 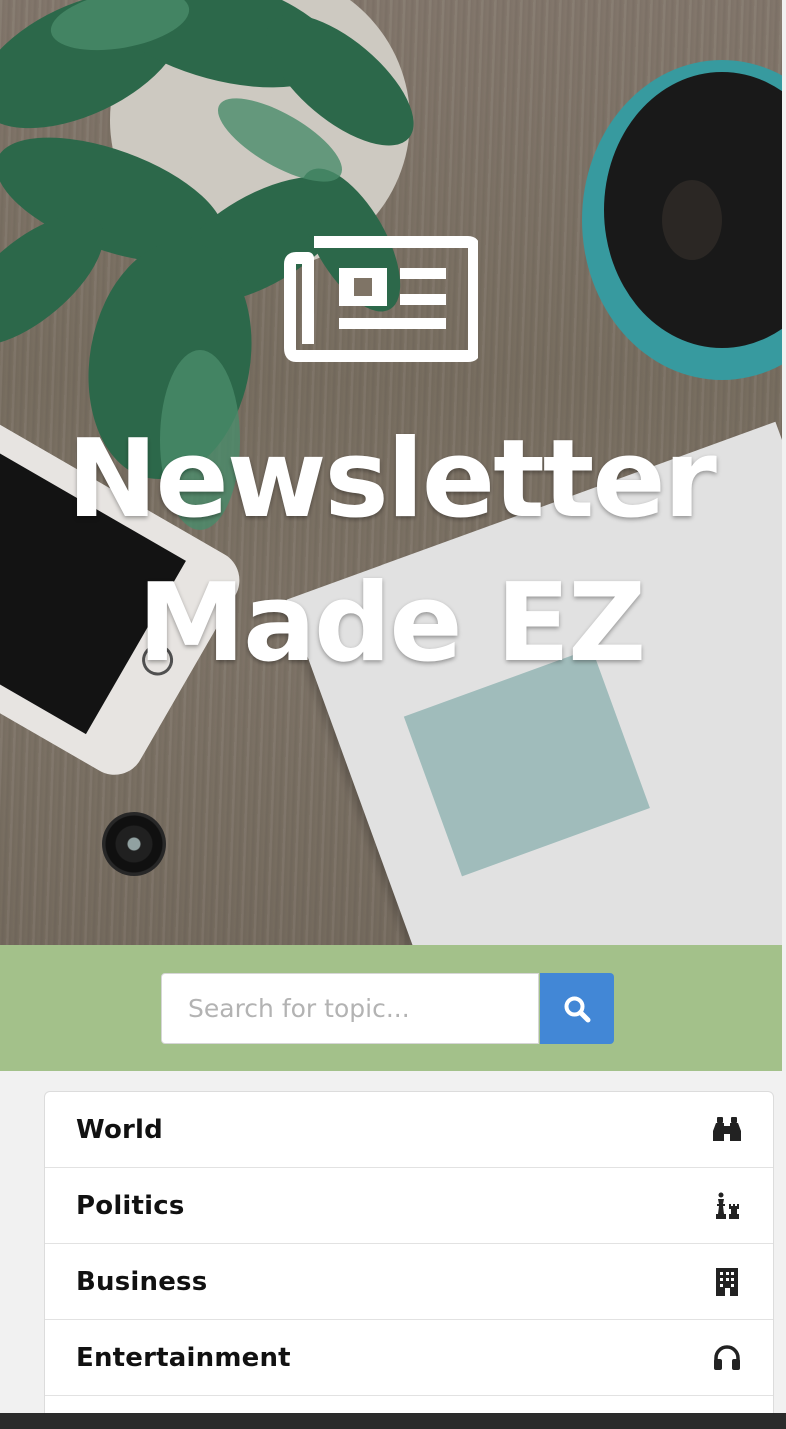 I want to click on chess-icon, so click(x=727, y=1206).